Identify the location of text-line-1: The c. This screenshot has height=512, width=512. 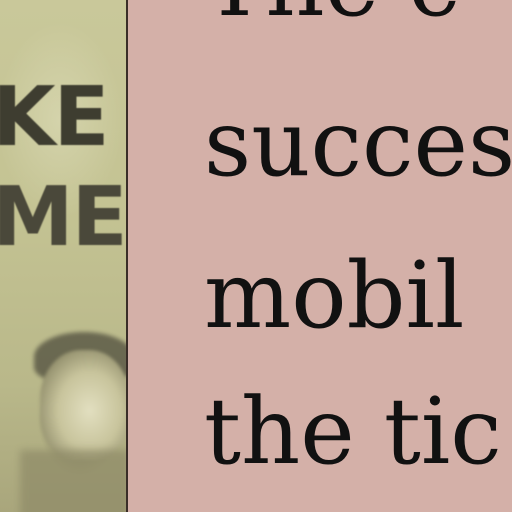
(332, 15).